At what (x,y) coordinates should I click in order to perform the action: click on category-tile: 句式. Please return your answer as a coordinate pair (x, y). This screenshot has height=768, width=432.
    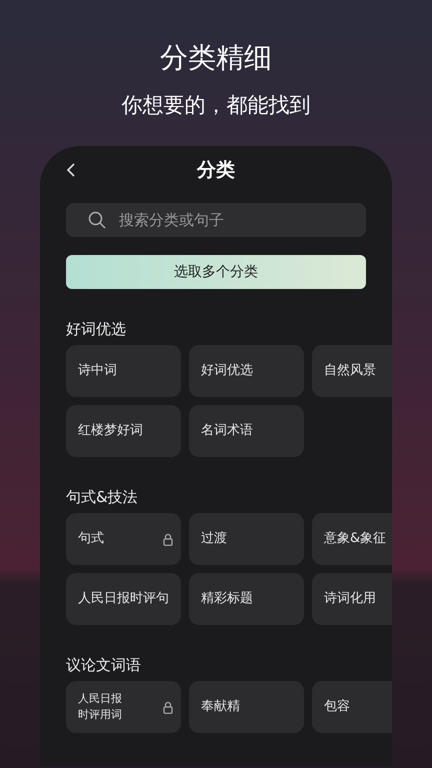
    Looking at the image, I should click on (123, 539).